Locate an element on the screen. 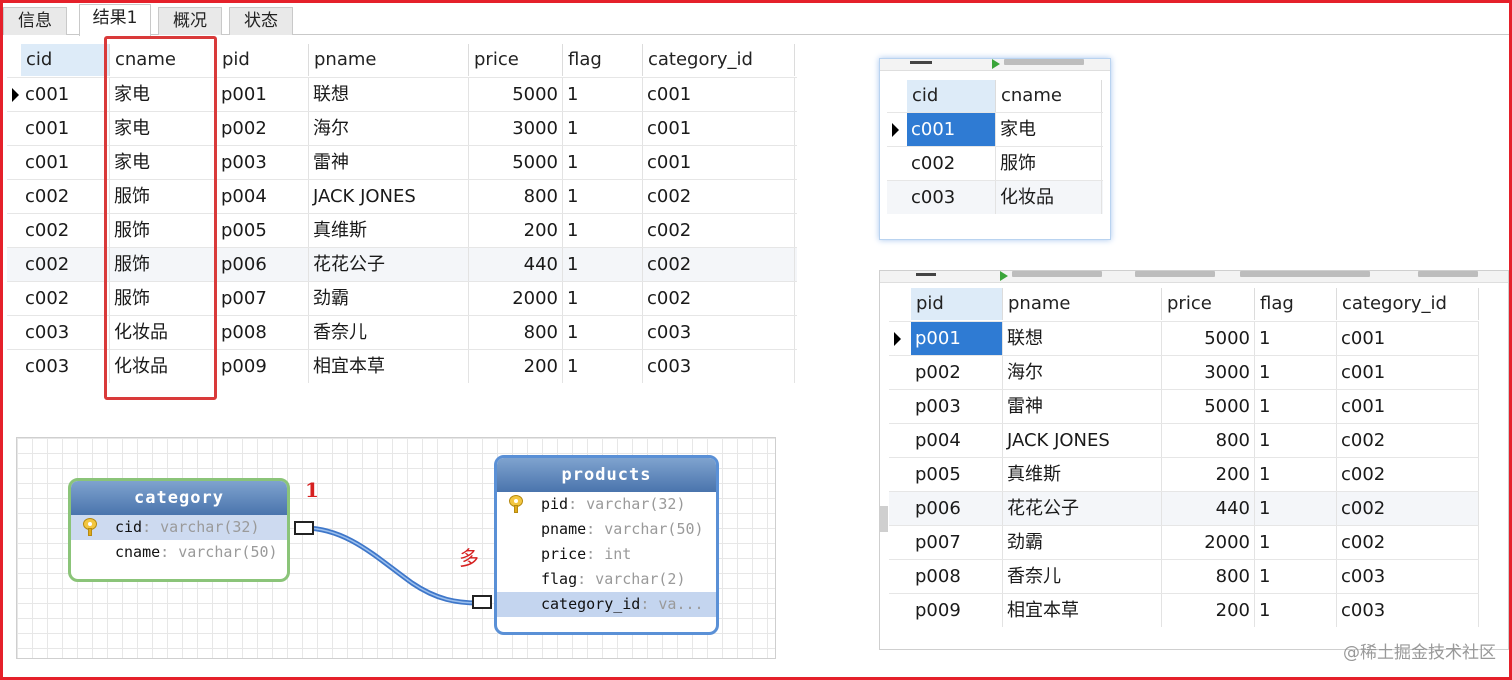 The width and height of the screenshot is (1512, 680). entity-field: cid: varchar(32) is located at coordinates (179, 527).